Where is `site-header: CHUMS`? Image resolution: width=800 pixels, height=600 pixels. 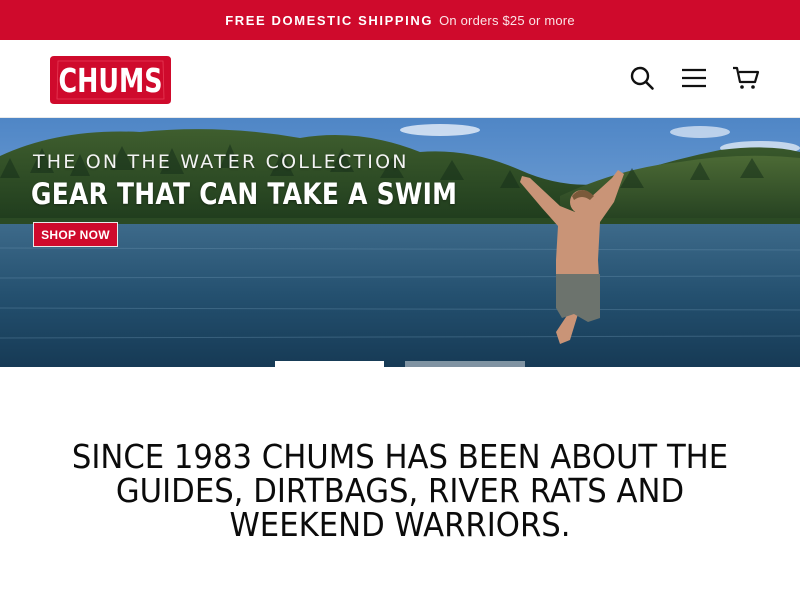
site-header: CHUMS is located at coordinates (400, 79).